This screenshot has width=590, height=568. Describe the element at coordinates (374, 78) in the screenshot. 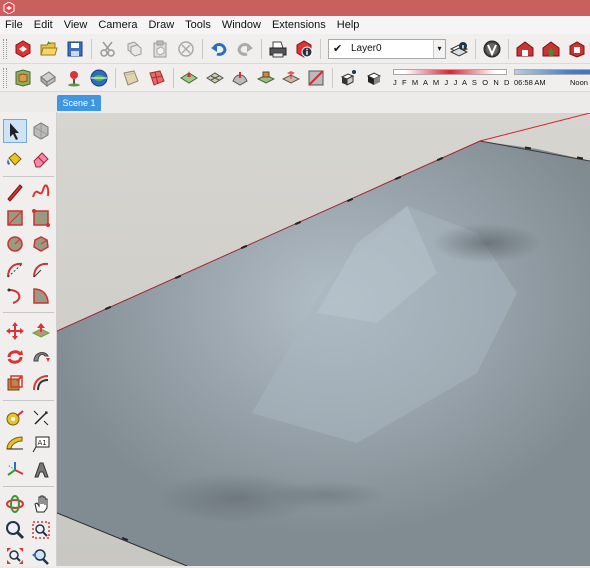

I see `fog-icon` at that location.